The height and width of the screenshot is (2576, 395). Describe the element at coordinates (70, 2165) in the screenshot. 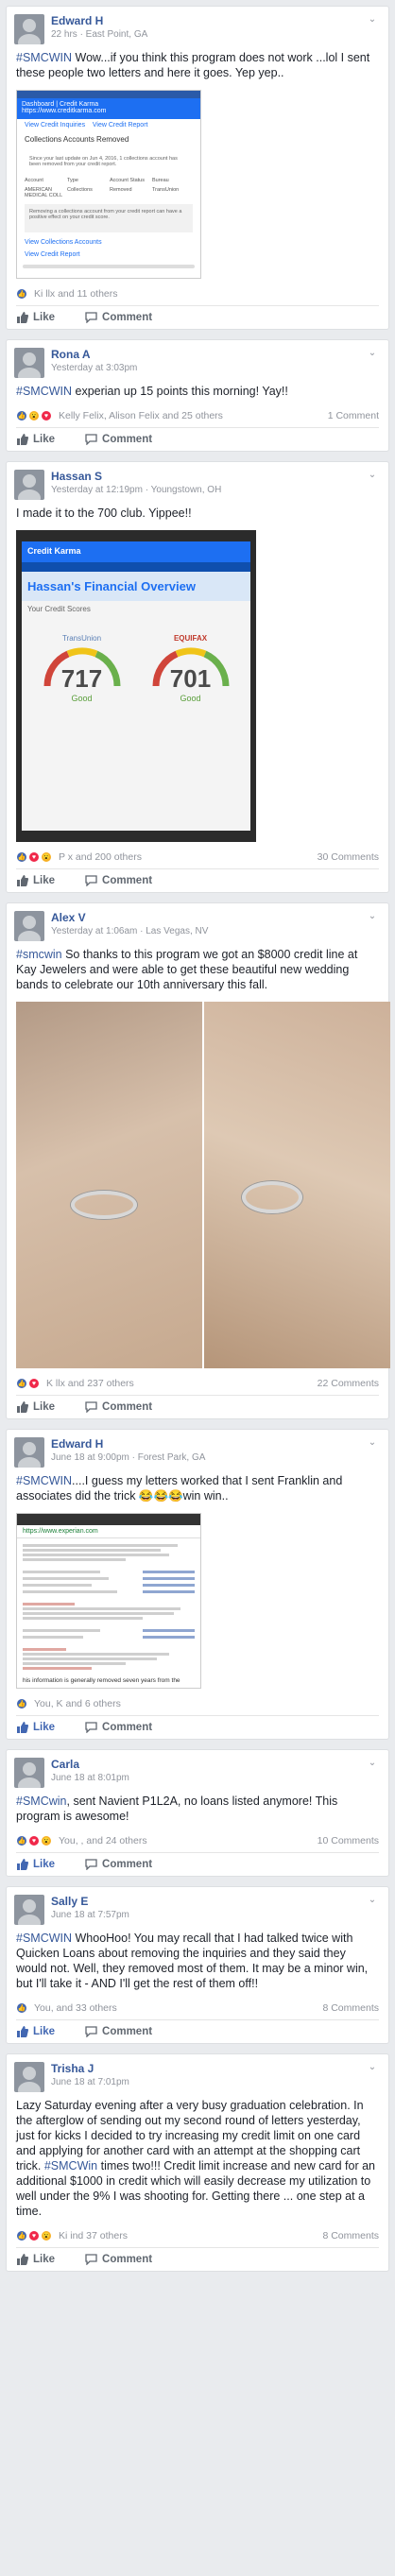

I see `hashtag: #SMCWin` at that location.